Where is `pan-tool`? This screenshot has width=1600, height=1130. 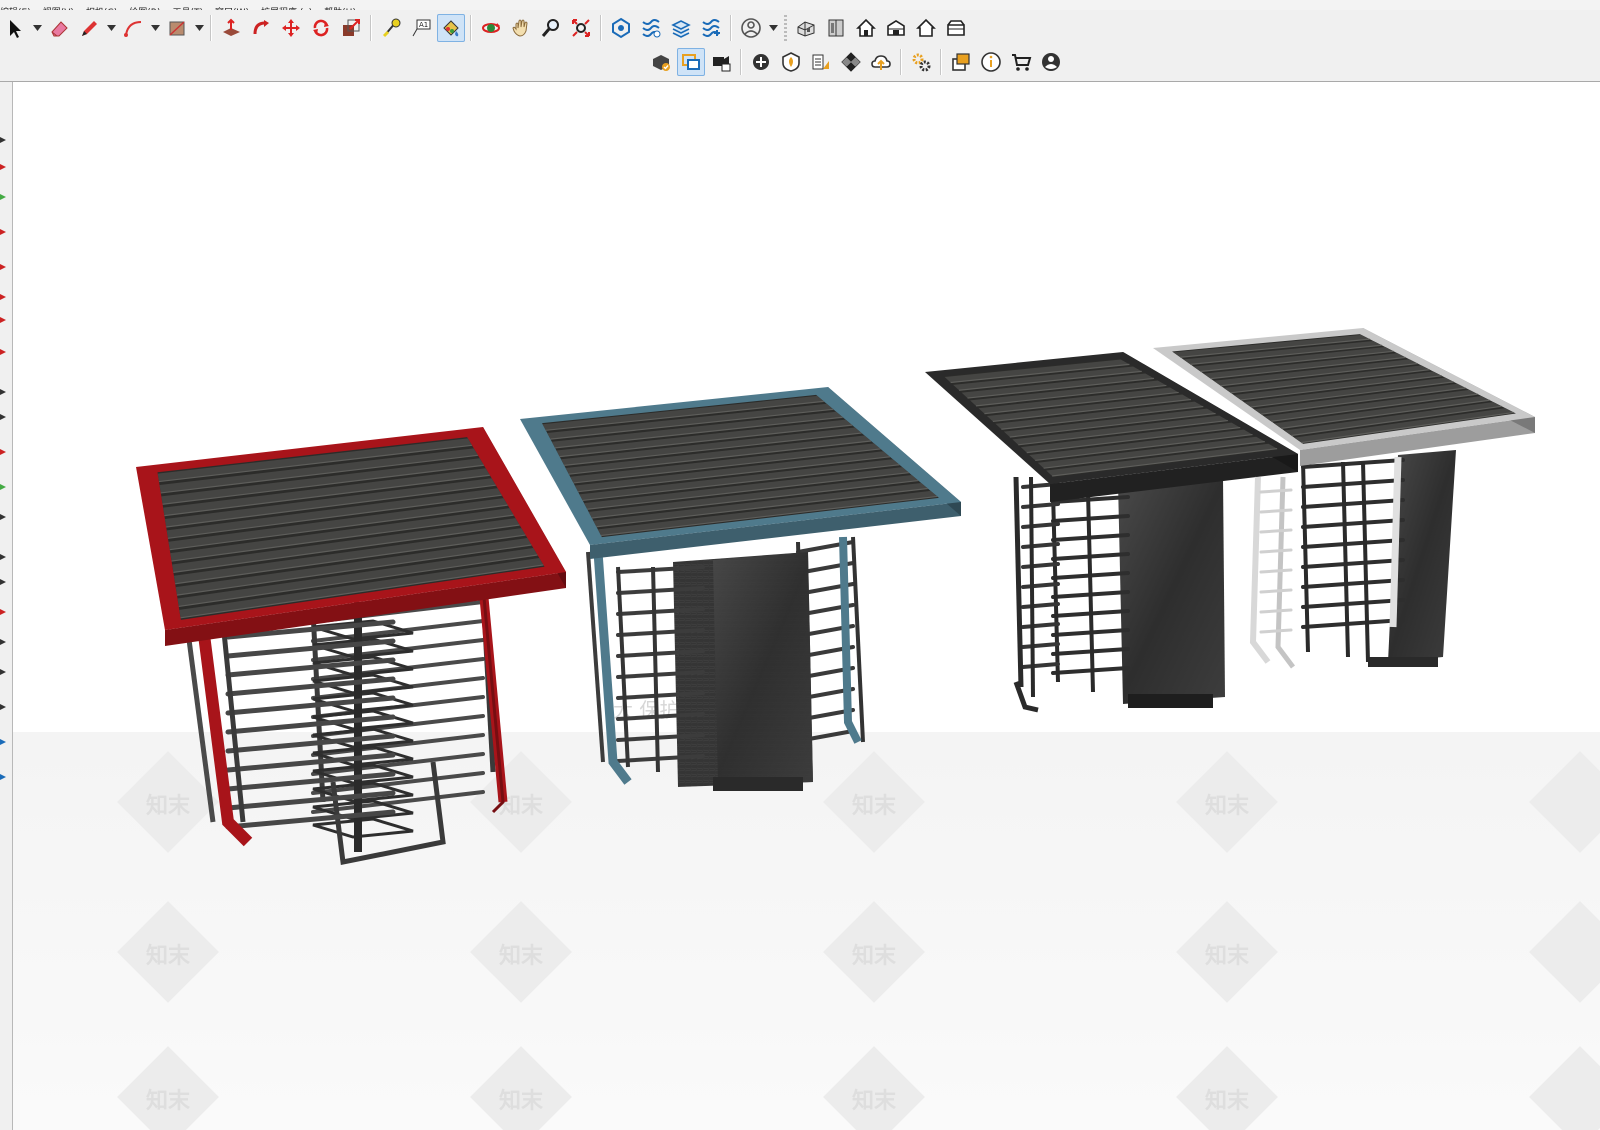
pan-tool is located at coordinates (521, 28).